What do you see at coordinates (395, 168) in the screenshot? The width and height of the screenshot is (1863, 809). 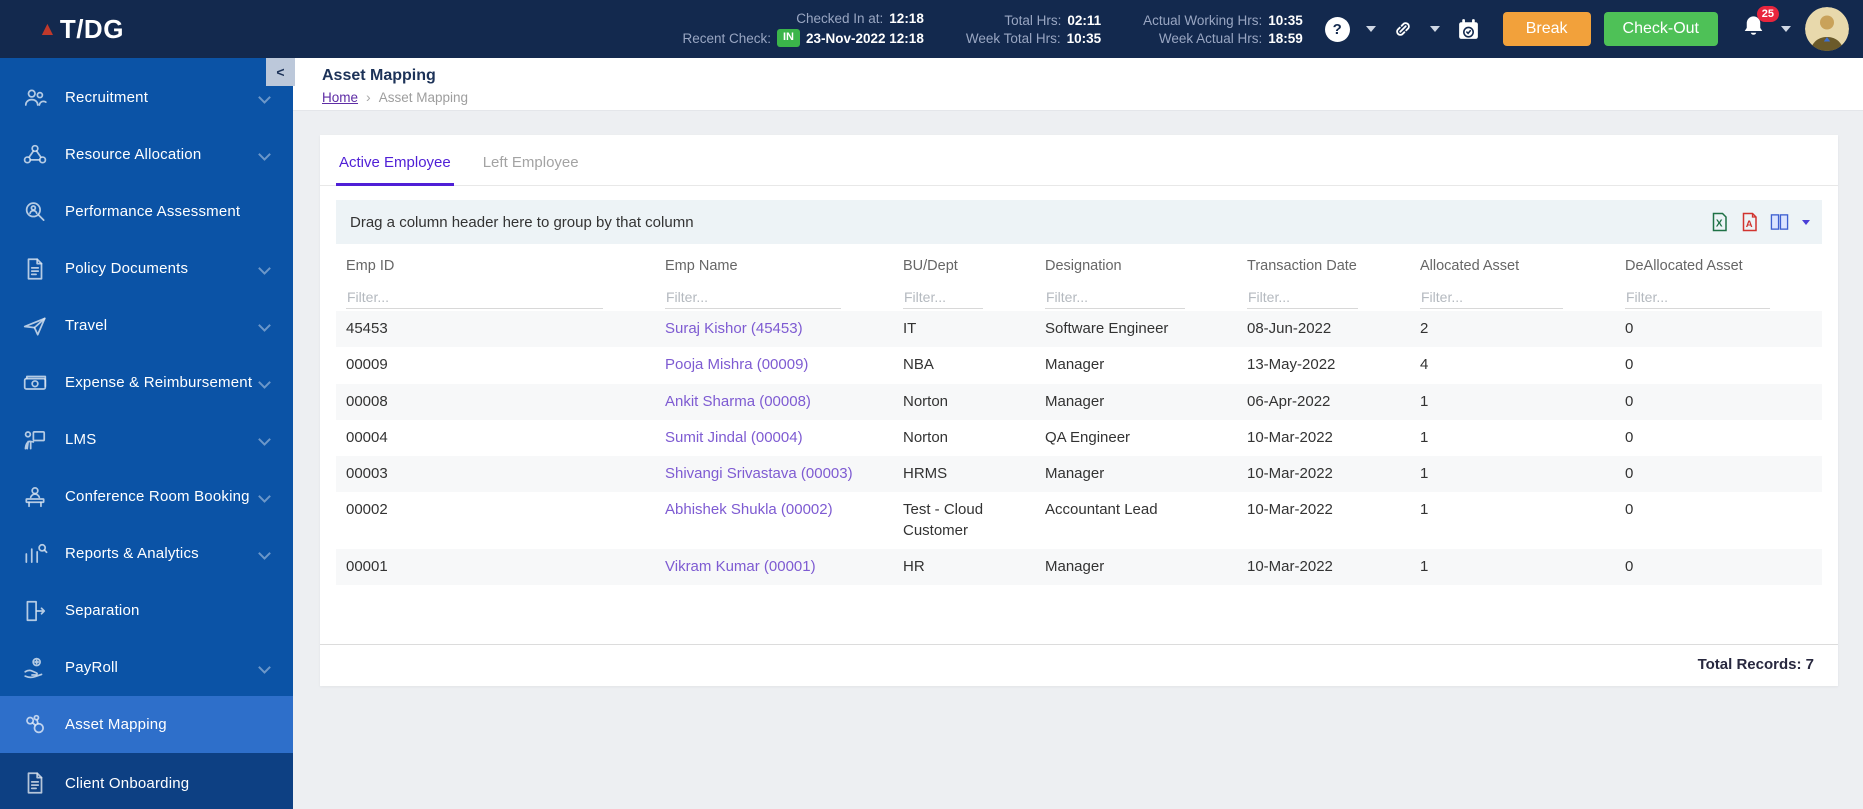 I see `tab-active-employee: Active Employee` at bounding box center [395, 168].